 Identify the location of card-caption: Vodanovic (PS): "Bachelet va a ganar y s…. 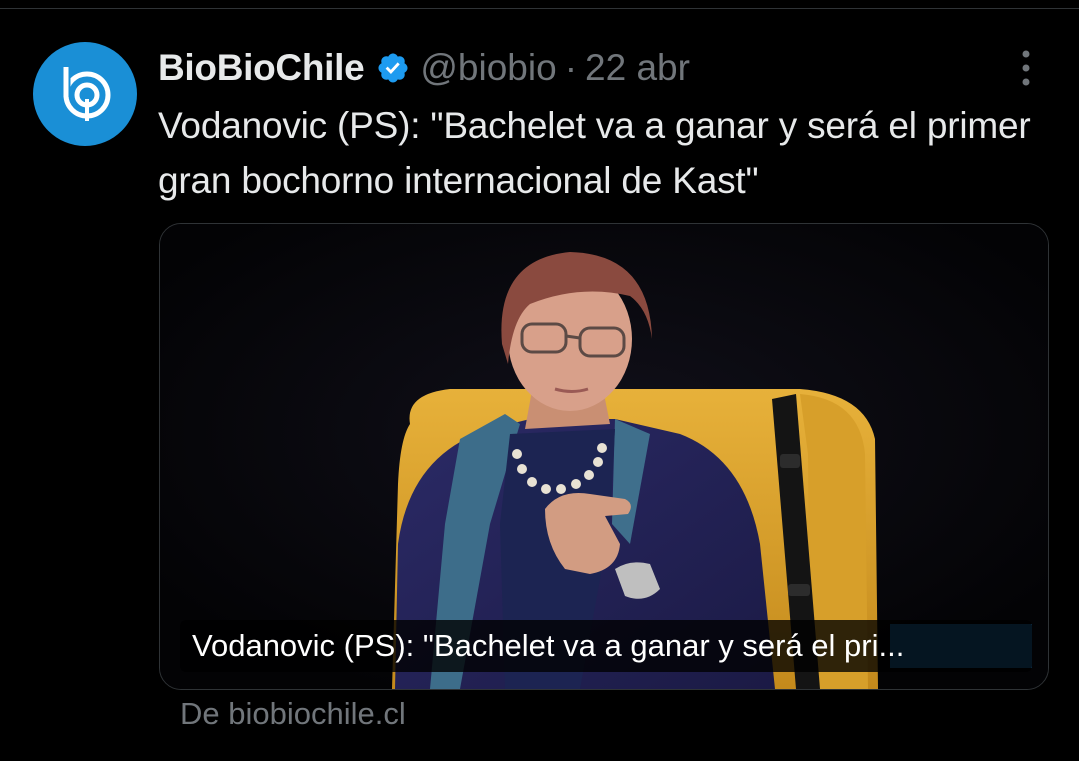
(606, 646).